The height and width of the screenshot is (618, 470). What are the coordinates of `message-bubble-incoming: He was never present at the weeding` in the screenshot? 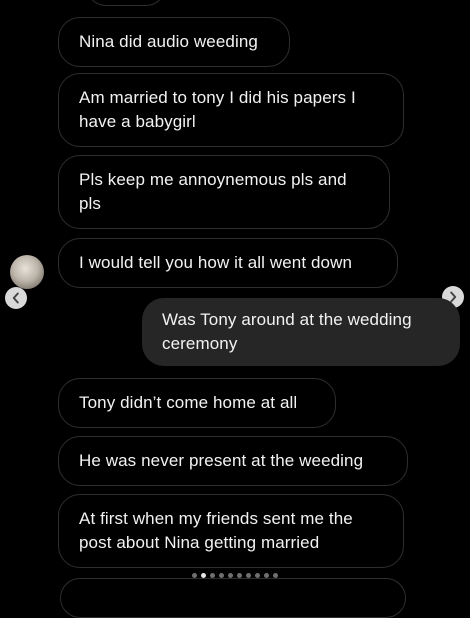 It's located at (233, 461).